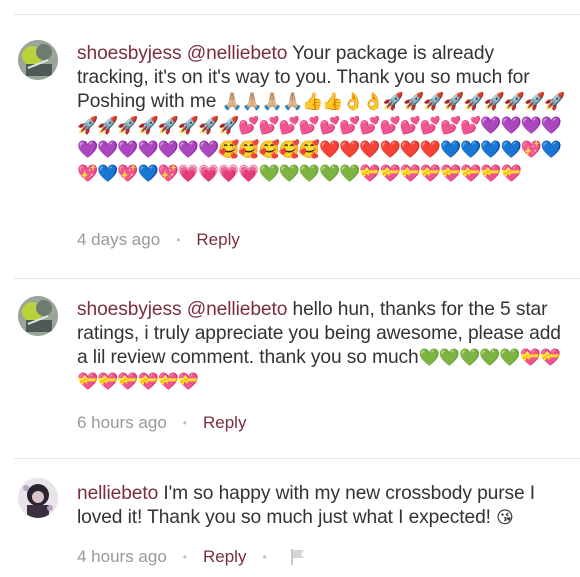 The image size is (580, 577). What do you see at coordinates (119, 239) in the screenshot?
I see `comment-timestamp: 4 days ago` at bounding box center [119, 239].